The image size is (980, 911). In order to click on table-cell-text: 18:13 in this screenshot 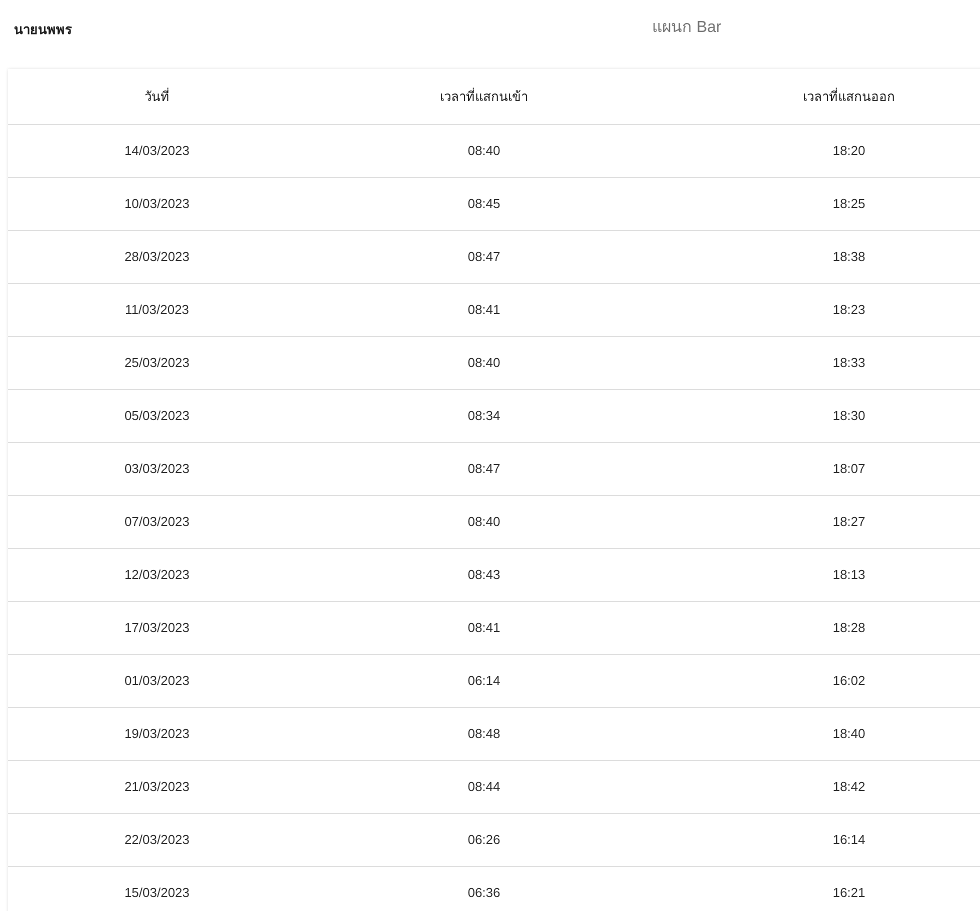, I will do `click(849, 575)`.